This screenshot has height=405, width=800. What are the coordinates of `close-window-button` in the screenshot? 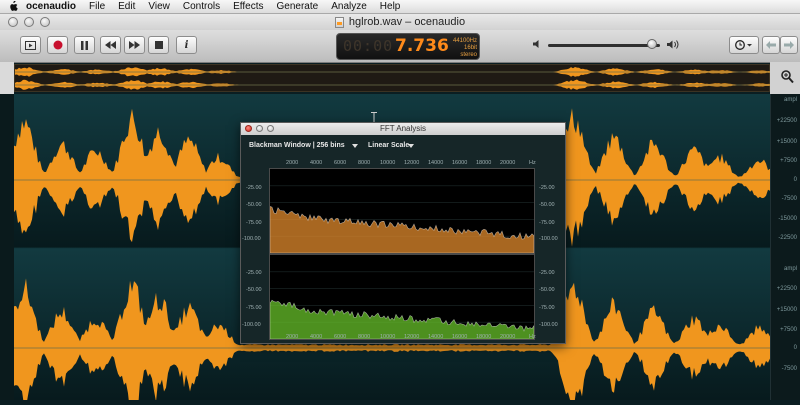 It's located at (13, 22).